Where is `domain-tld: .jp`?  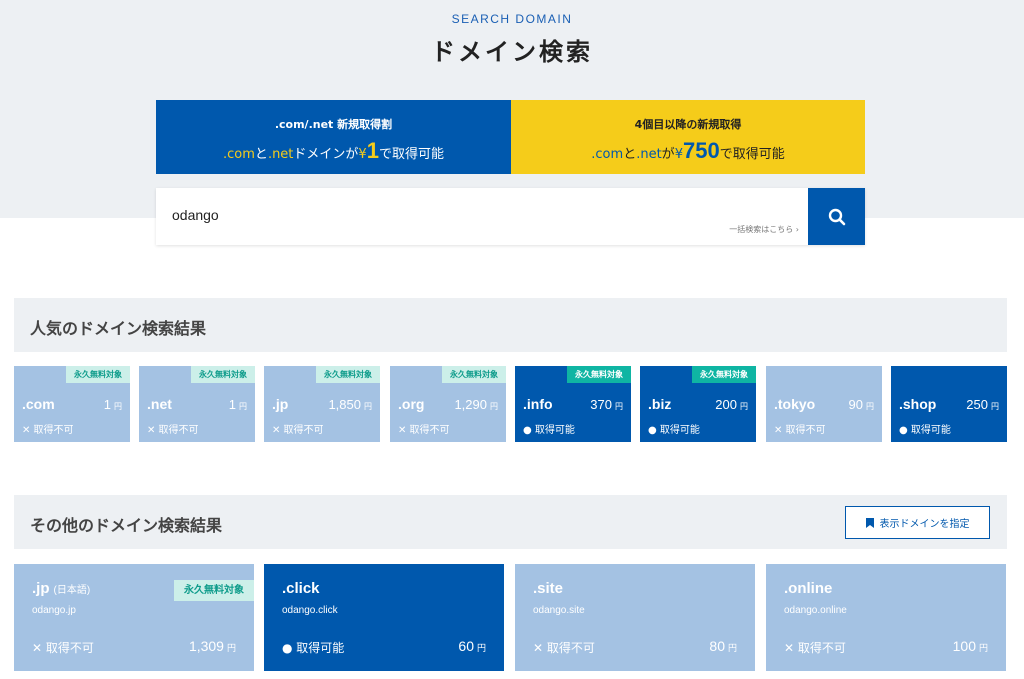
domain-tld: .jp is located at coordinates (280, 404).